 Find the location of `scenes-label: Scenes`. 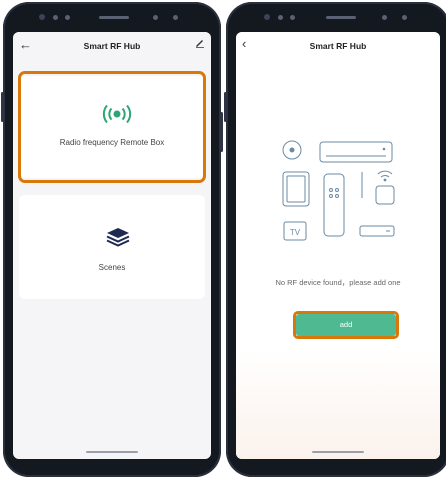

scenes-label: Scenes is located at coordinates (112, 267).